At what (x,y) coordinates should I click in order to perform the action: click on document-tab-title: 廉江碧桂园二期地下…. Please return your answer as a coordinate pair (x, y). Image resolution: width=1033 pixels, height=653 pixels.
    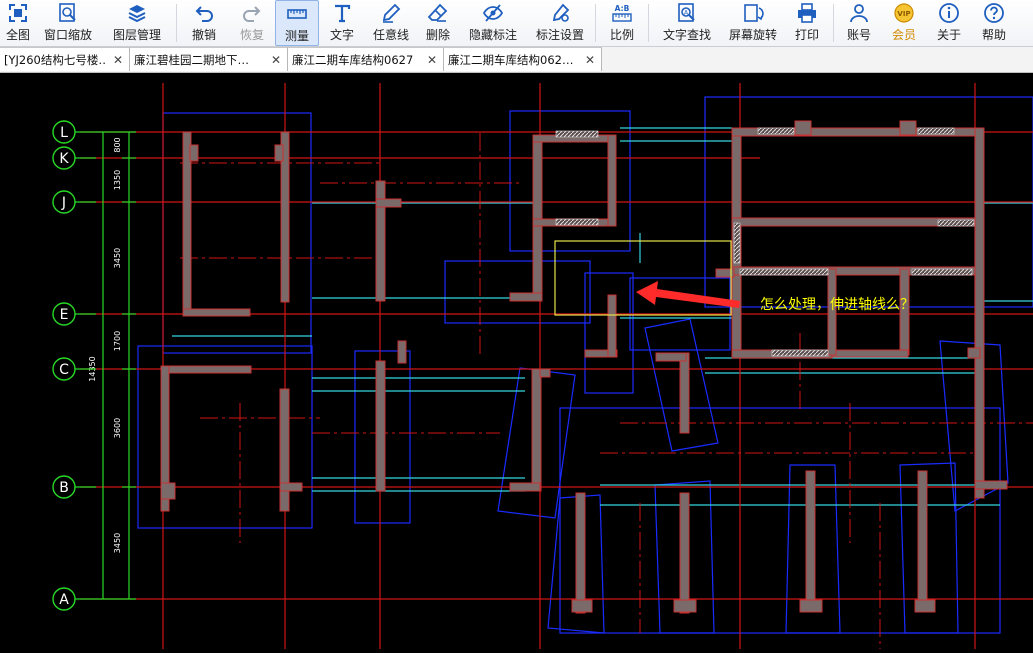
    Looking at the image, I should click on (191, 59).